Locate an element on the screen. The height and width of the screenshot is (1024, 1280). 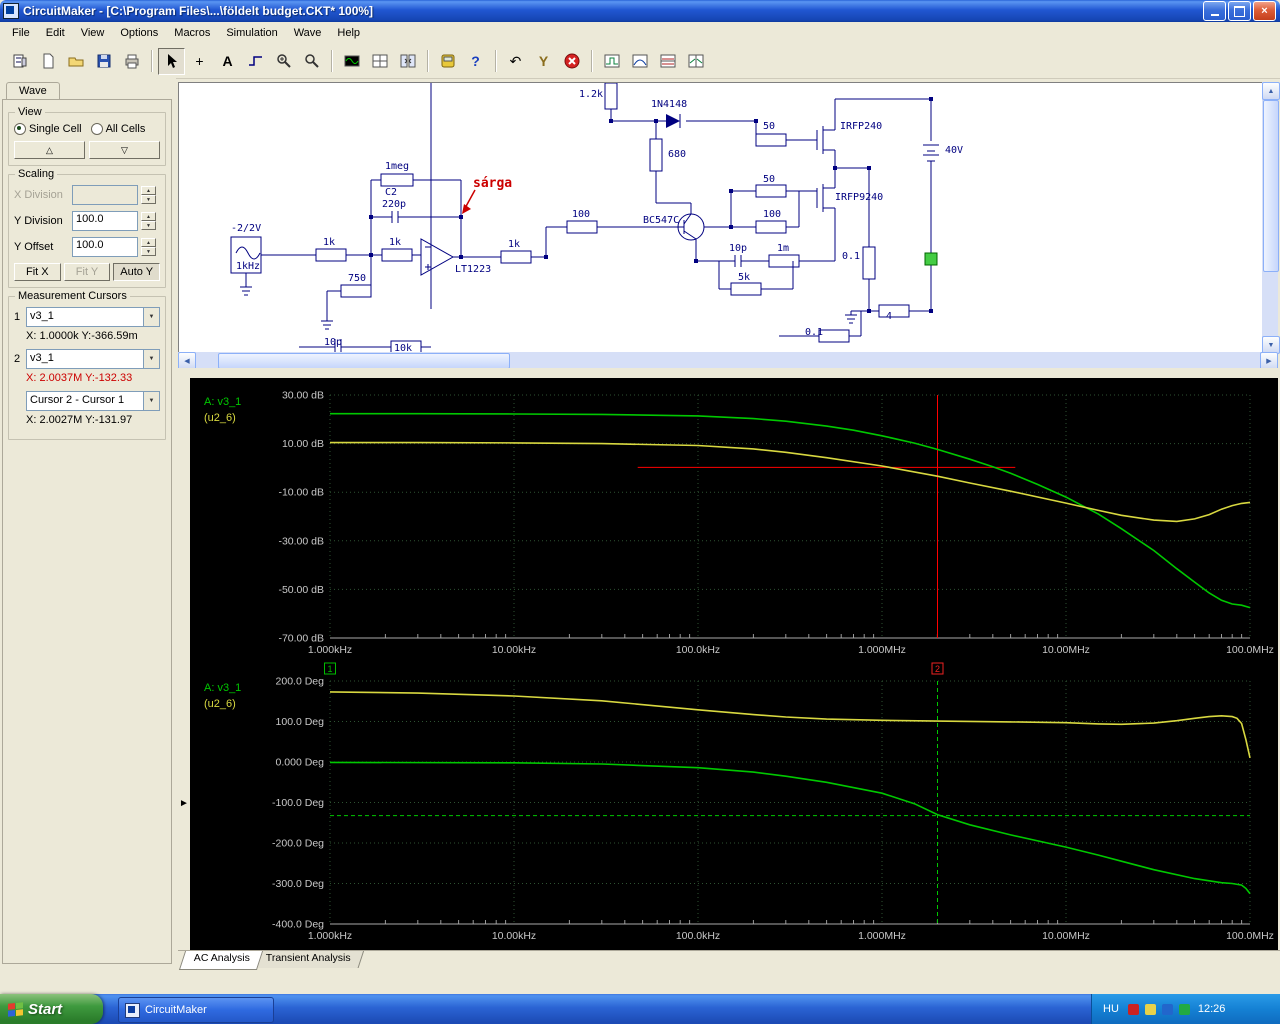
single-cell-radio is located at coordinates (20, 129).